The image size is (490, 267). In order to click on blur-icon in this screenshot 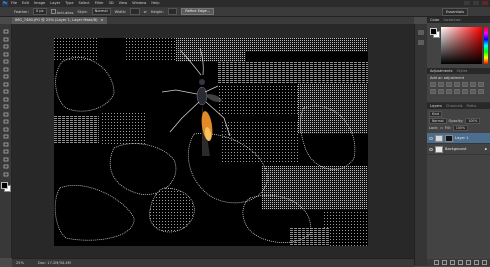, I will do `click(5, 121)`.